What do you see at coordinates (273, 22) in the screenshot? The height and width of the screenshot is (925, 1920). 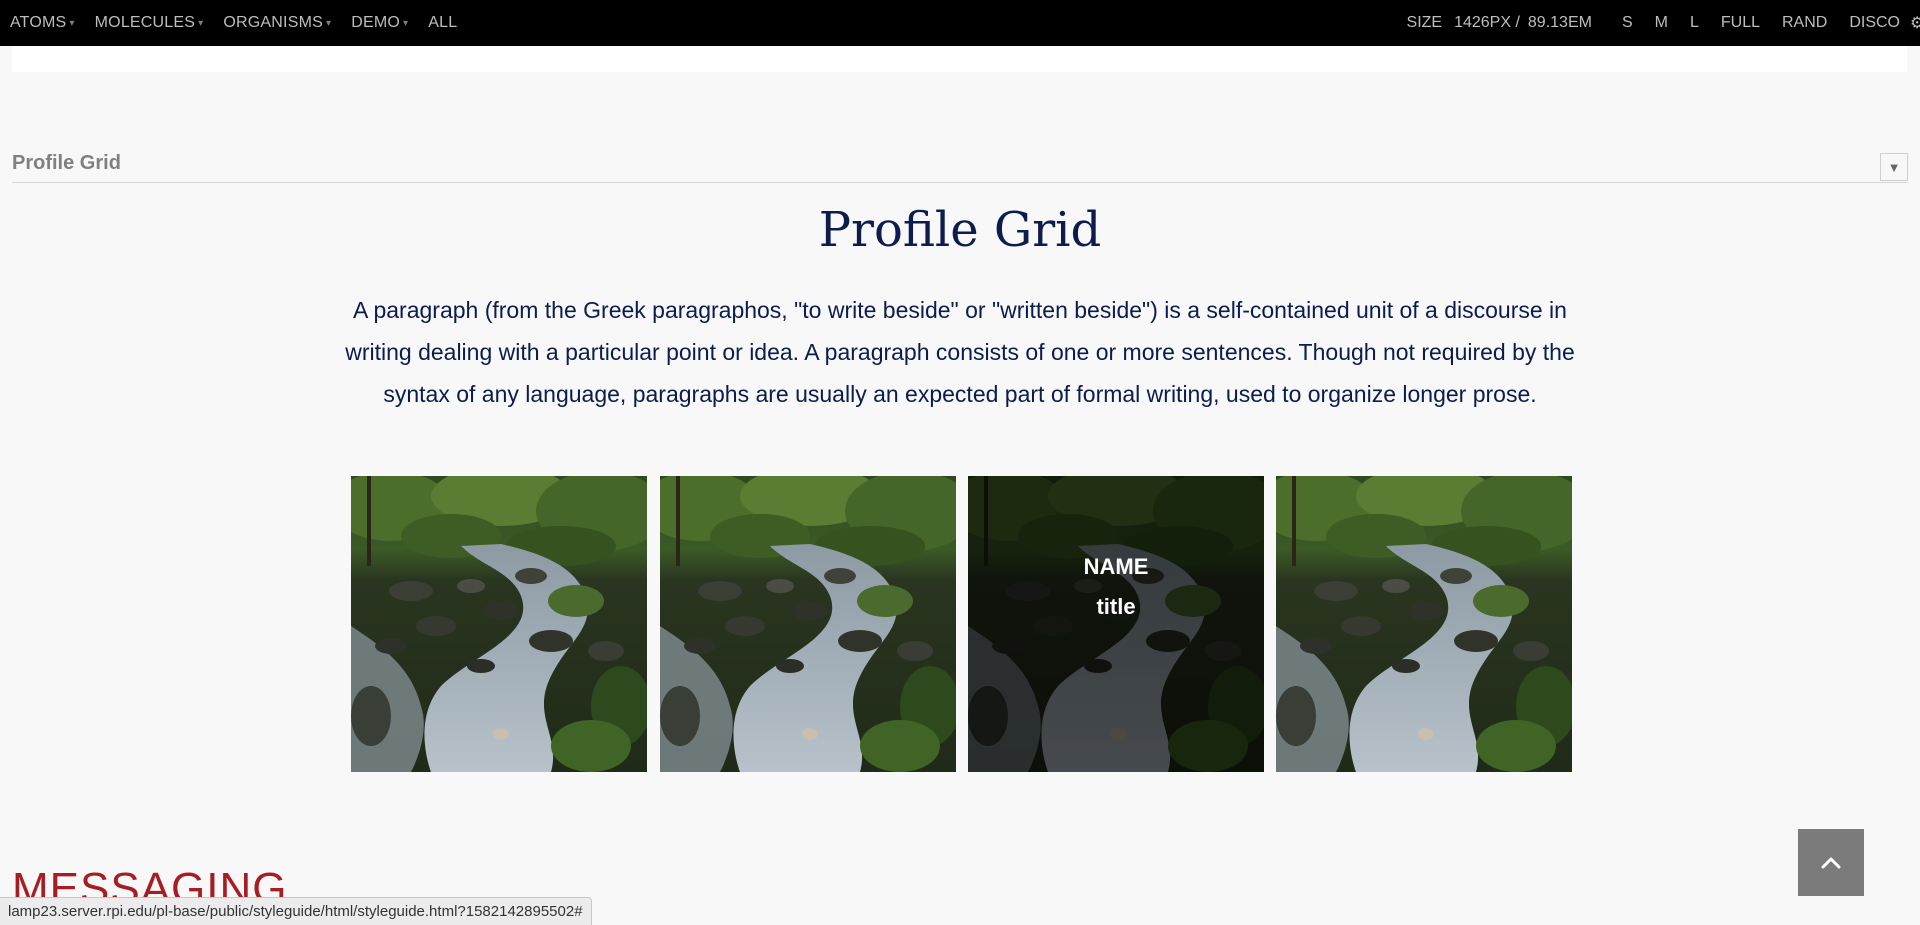 I see `nav-item-label: ORGANISMS` at bounding box center [273, 22].